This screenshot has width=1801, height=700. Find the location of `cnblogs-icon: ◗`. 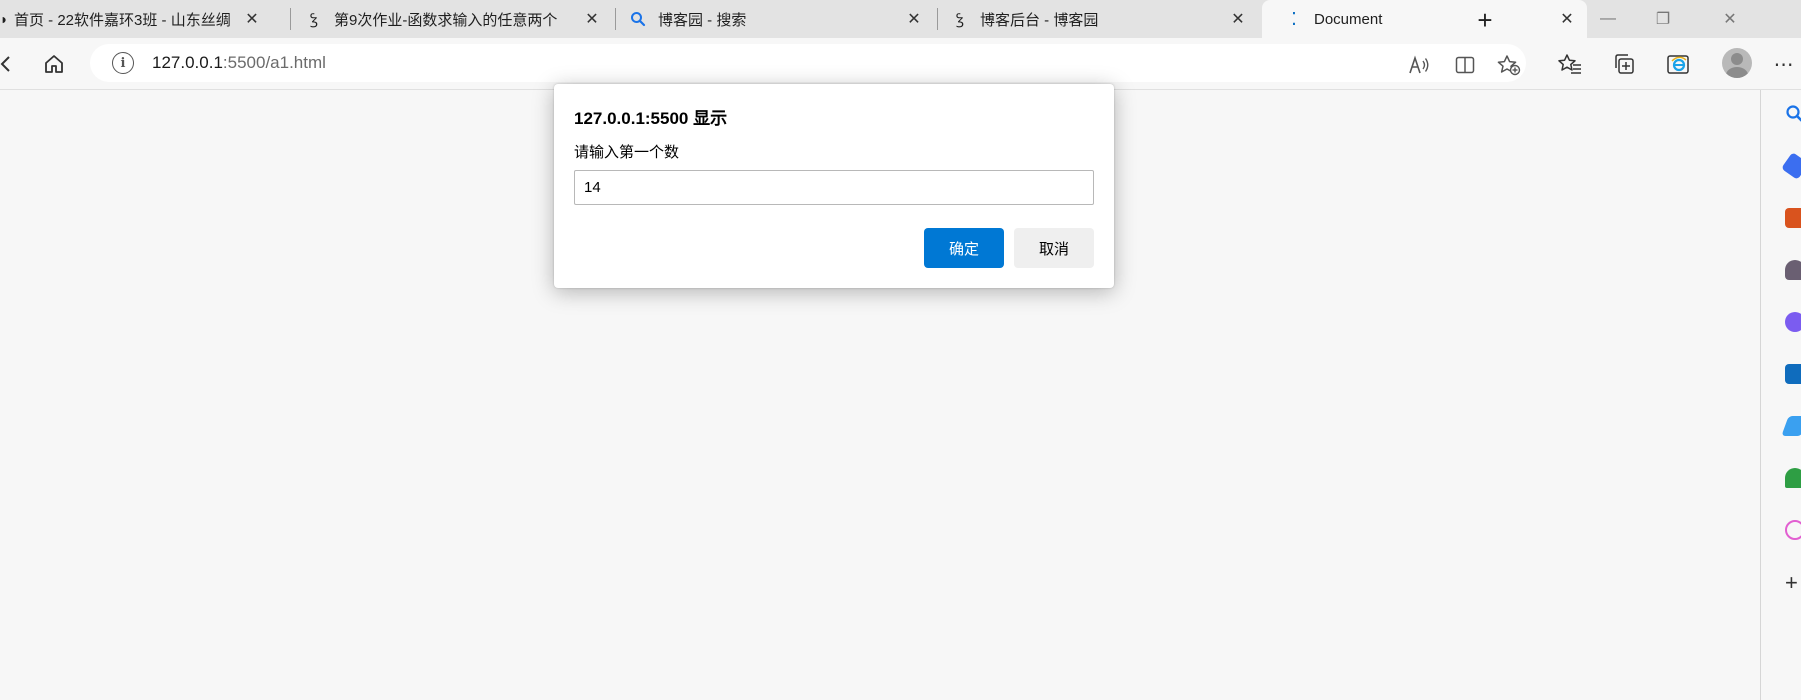

cnblogs-icon: ◗ is located at coordinates (4, 19).